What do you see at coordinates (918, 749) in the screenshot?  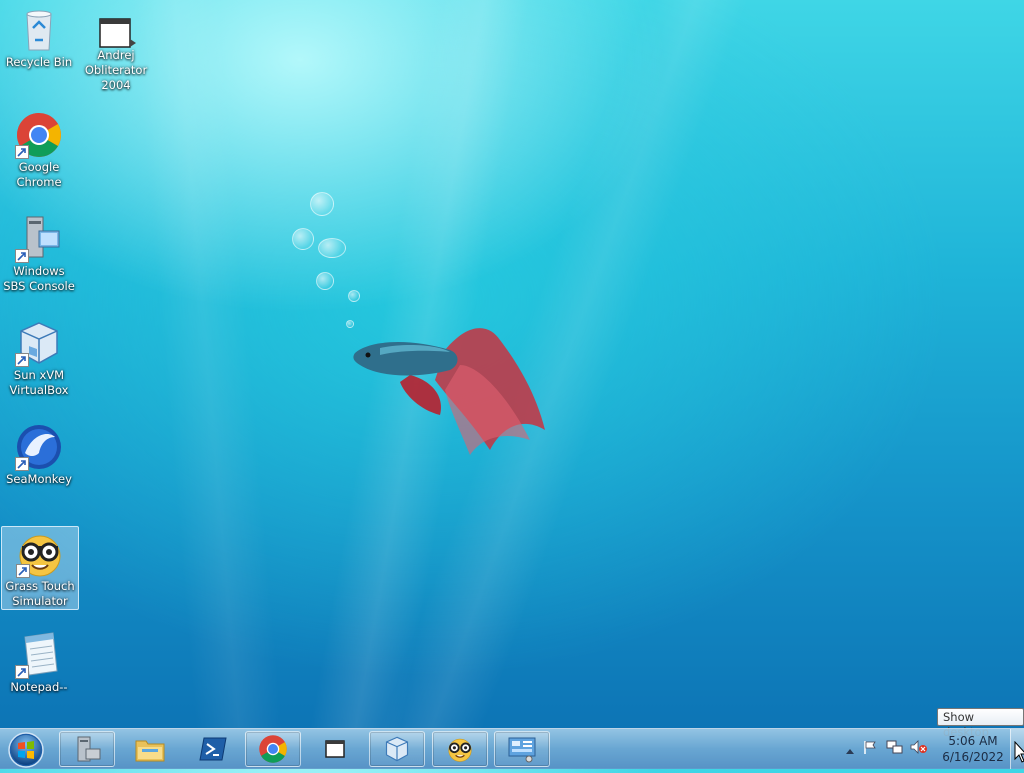 I see `volume-muted-icon` at bounding box center [918, 749].